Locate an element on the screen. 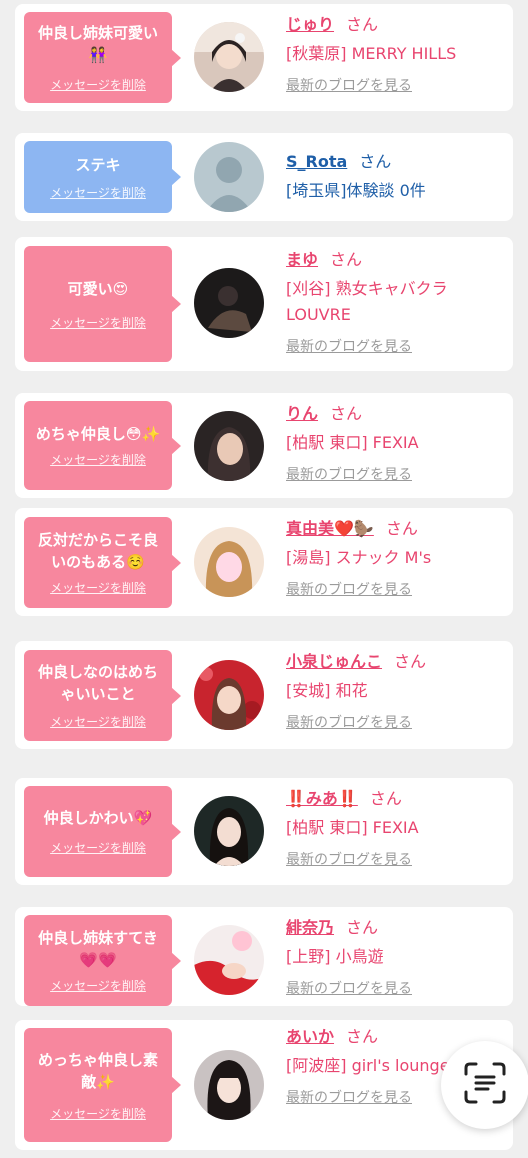  scan-text-icon is located at coordinates (485, 1085).